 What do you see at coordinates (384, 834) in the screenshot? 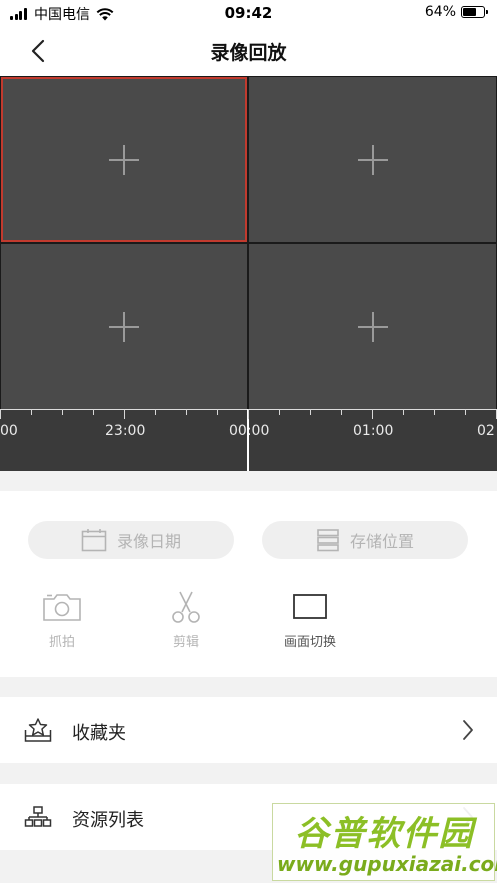
I see `watermark-title: 谷普软件园` at bounding box center [384, 834].